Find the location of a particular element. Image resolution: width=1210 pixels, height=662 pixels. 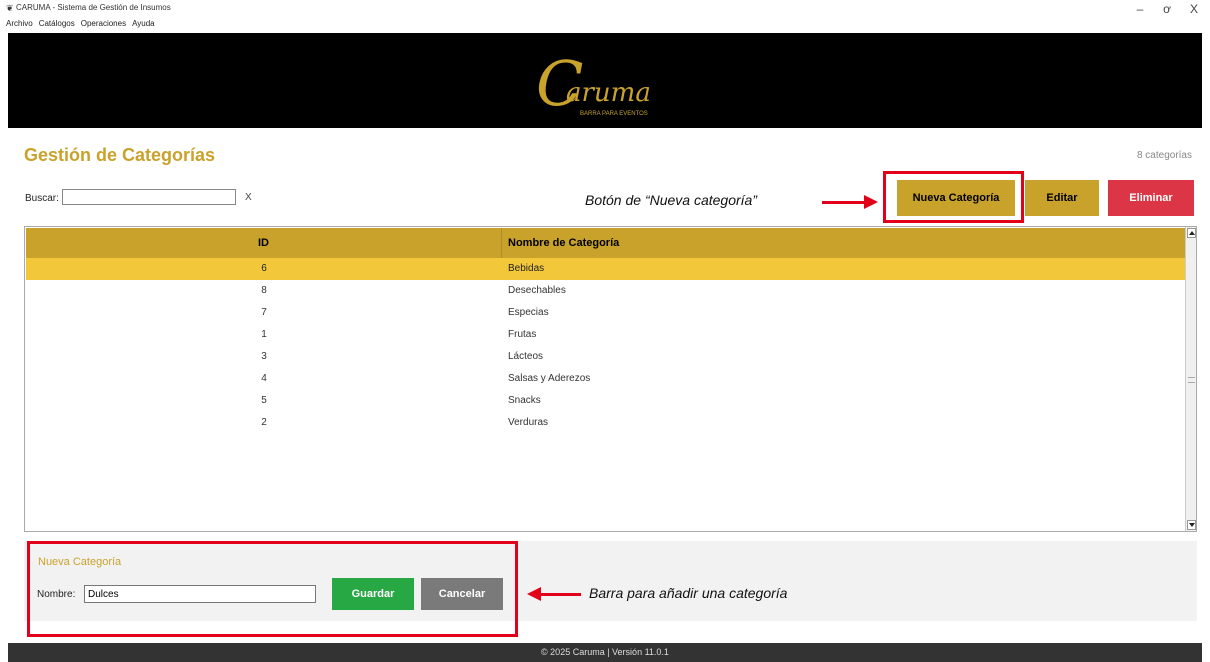

close-button: X is located at coordinates (1194, 9).